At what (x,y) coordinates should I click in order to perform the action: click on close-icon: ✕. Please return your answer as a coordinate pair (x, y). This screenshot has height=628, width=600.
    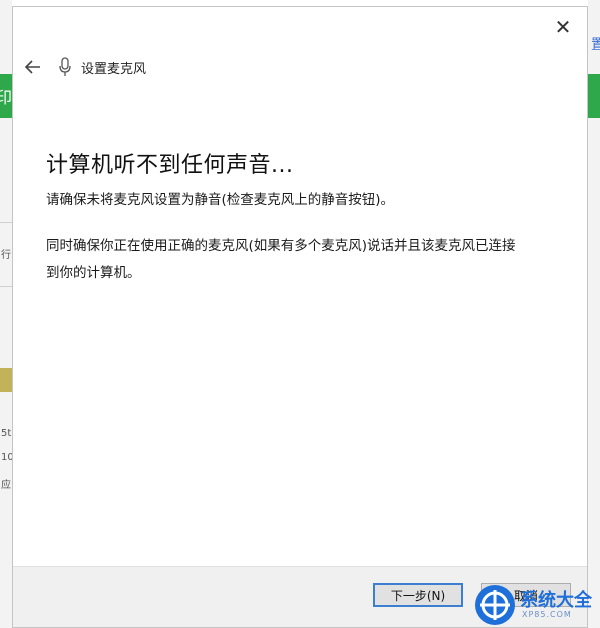
    Looking at the image, I should click on (563, 27).